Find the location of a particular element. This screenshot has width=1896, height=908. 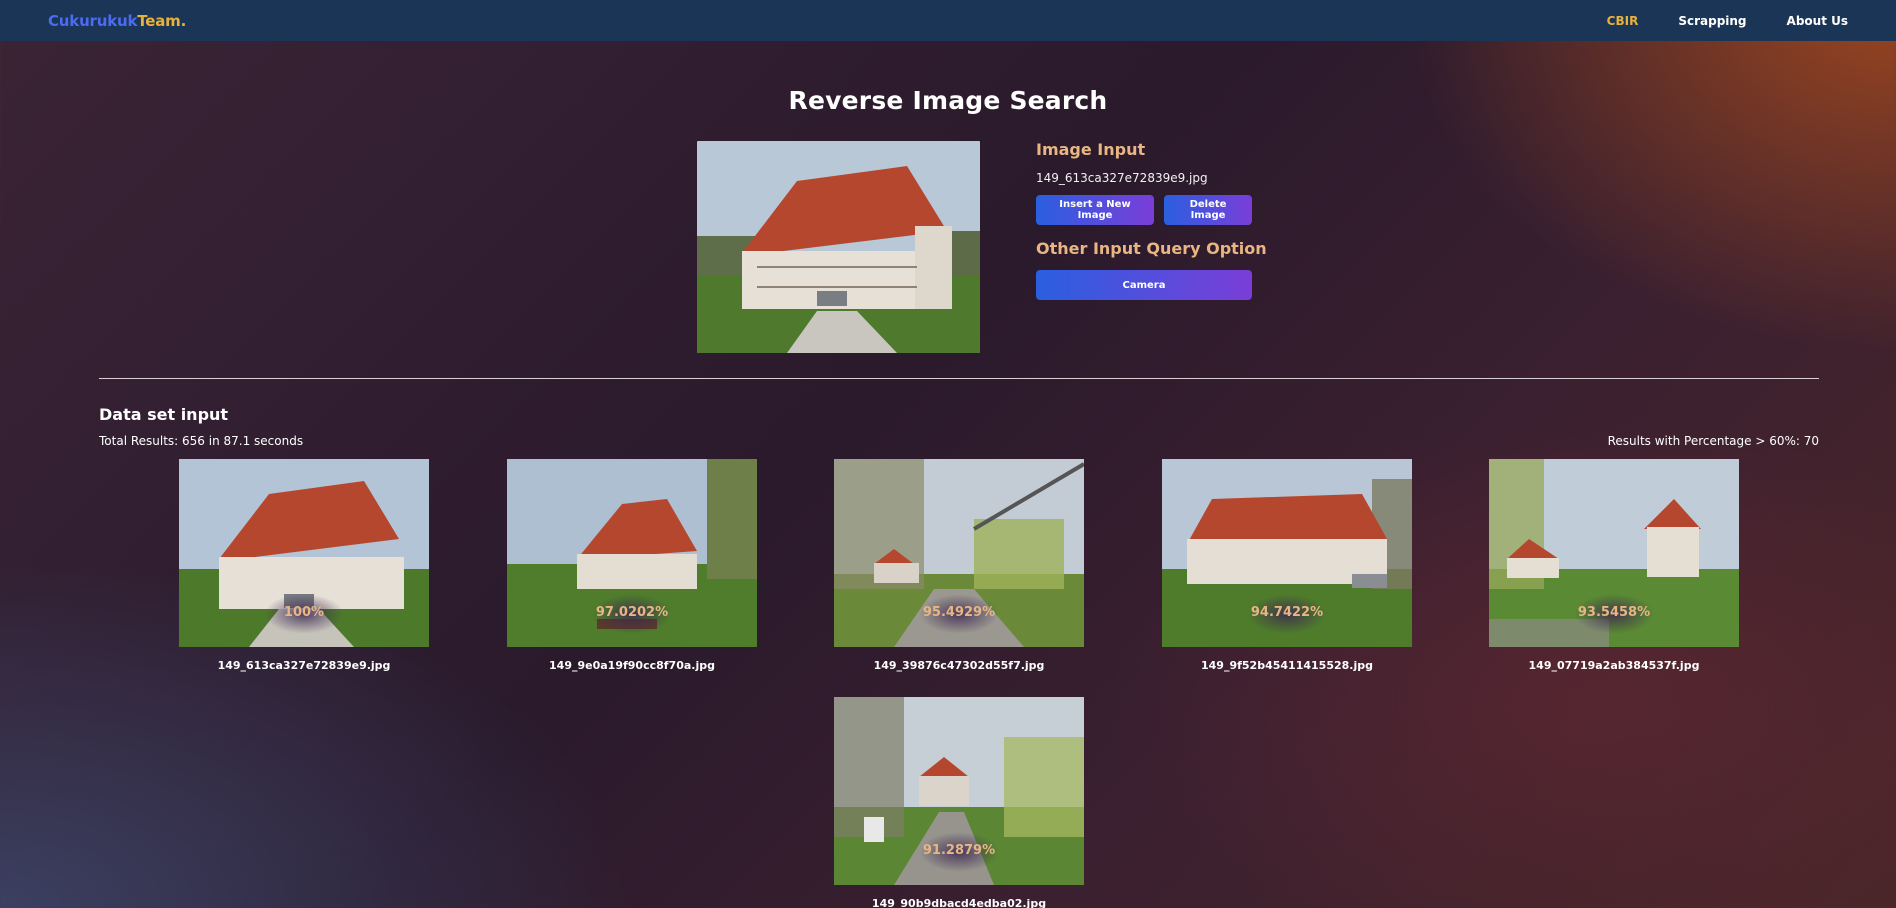

result-card: 91.2879% 149_90b9dbacd4edba02.jpg is located at coordinates (959, 802).